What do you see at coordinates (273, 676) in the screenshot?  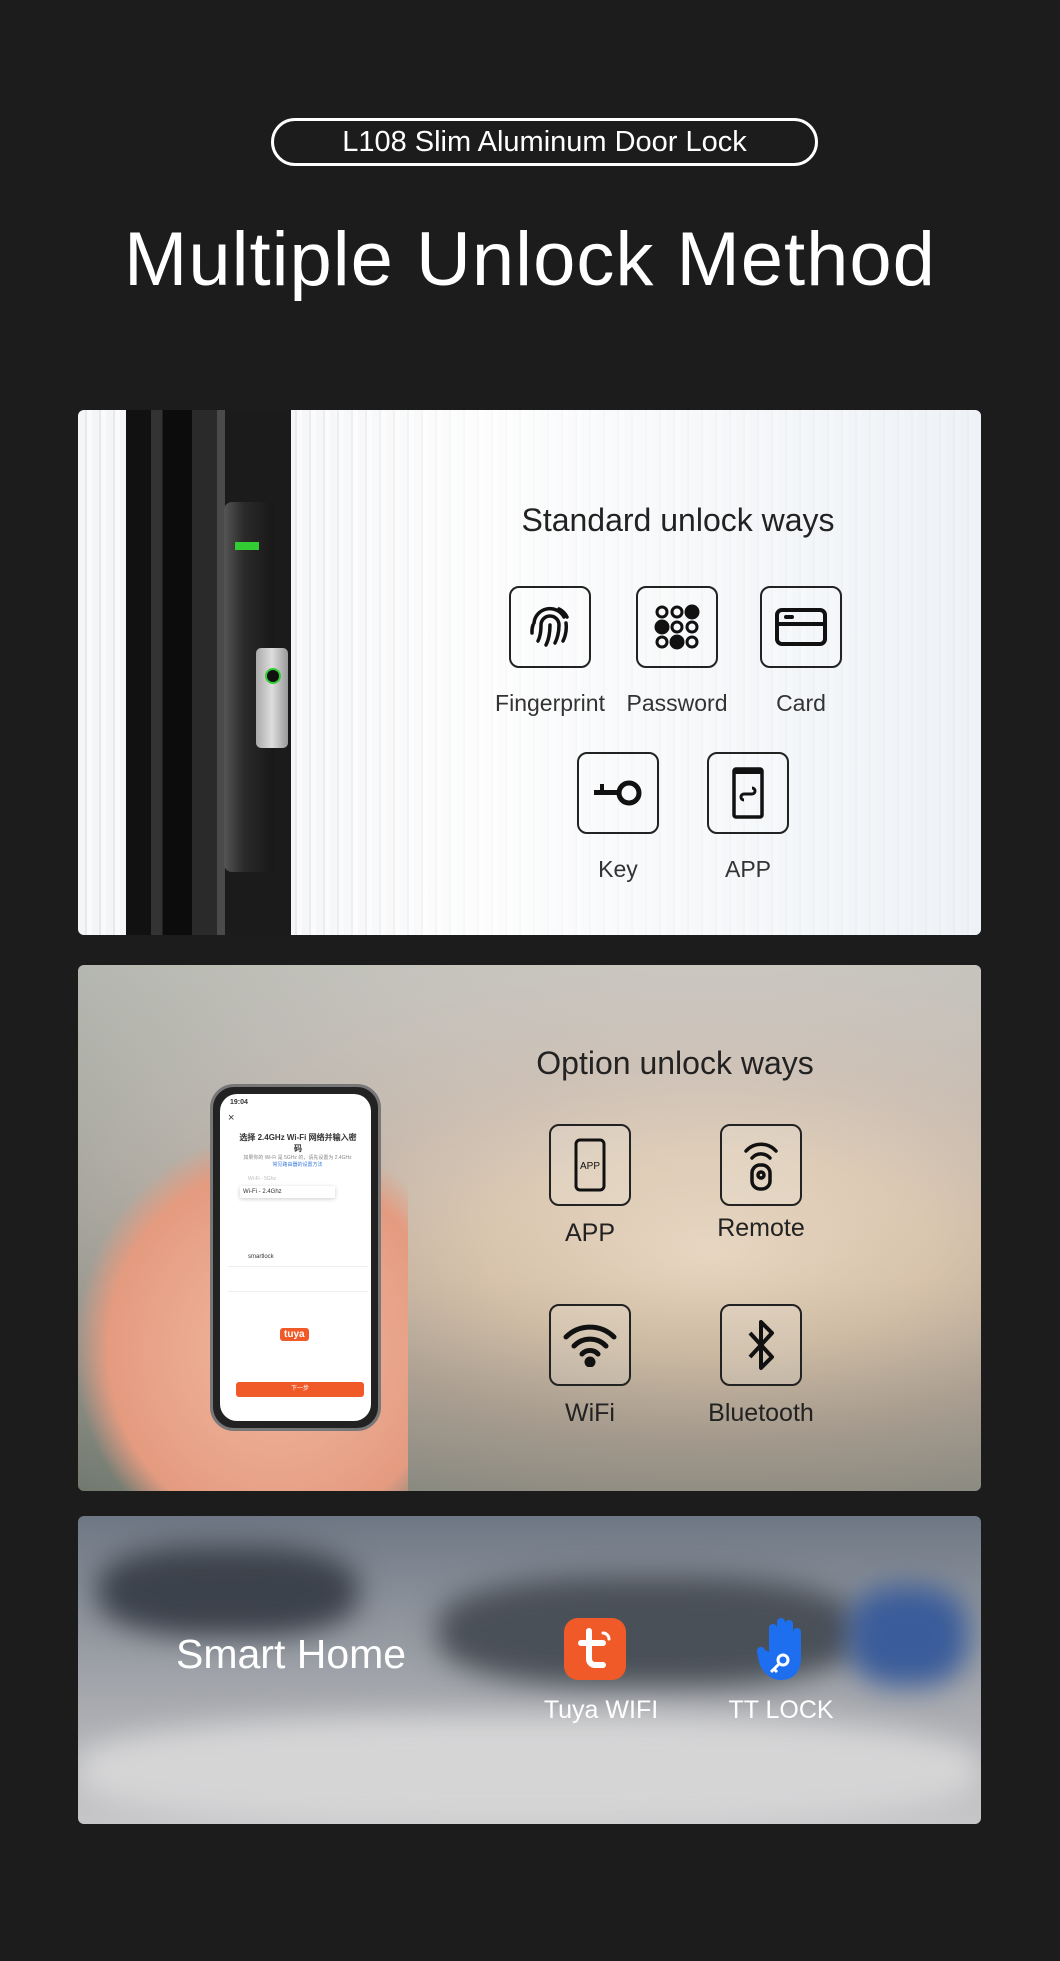 I see `lock-fingerprint-sensor` at bounding box center [273, 676].